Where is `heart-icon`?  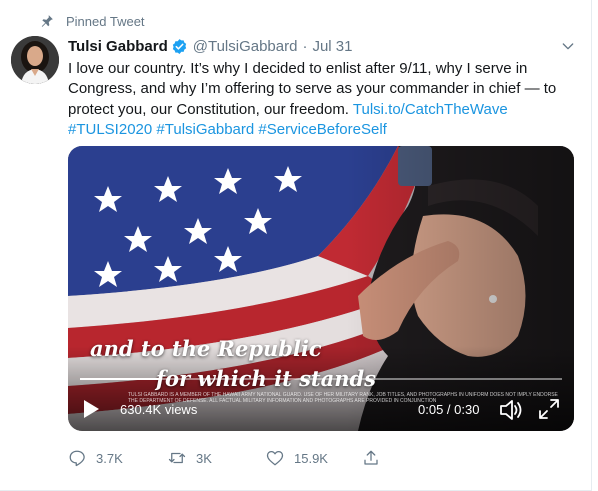
heart-icon is located at coordinates (275, 458).